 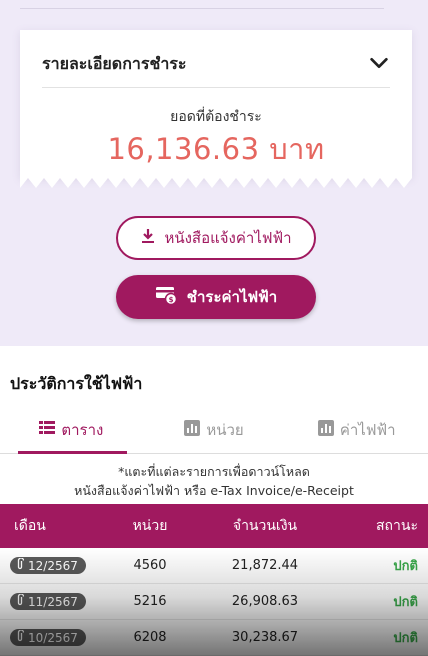 What do you see at coordinates (167, 297) in the screenshot?
I see `payment-card-icon: $` at bounding box center [167, 297].